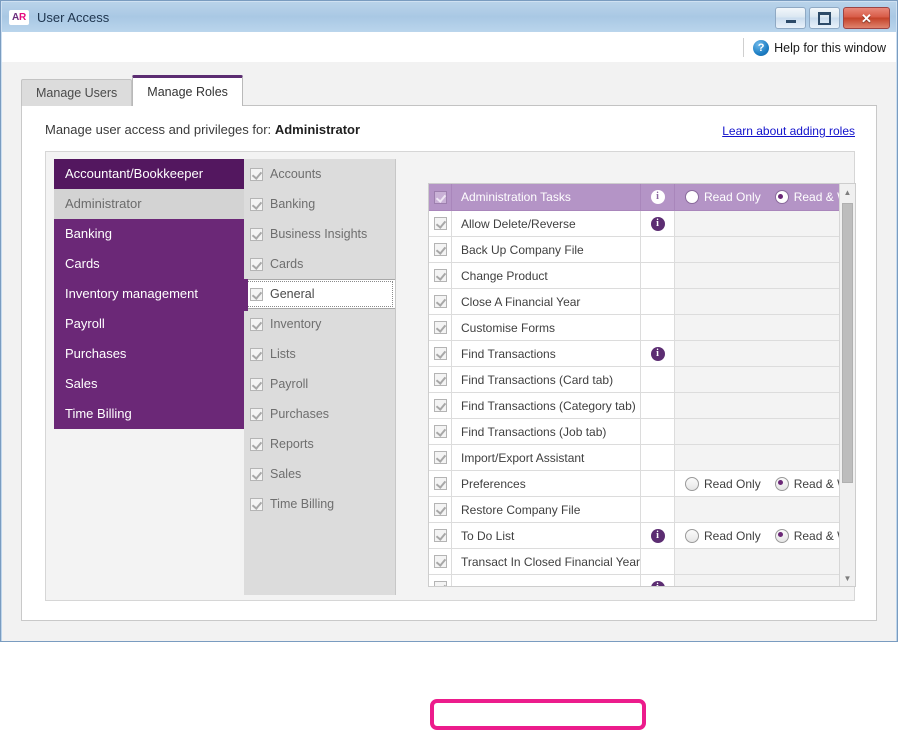 The image size is (898, 730). What do you see at coordinates (319, 474) in the screenshot?
I see `category-item: Sales` at bounding box center [319, 474].